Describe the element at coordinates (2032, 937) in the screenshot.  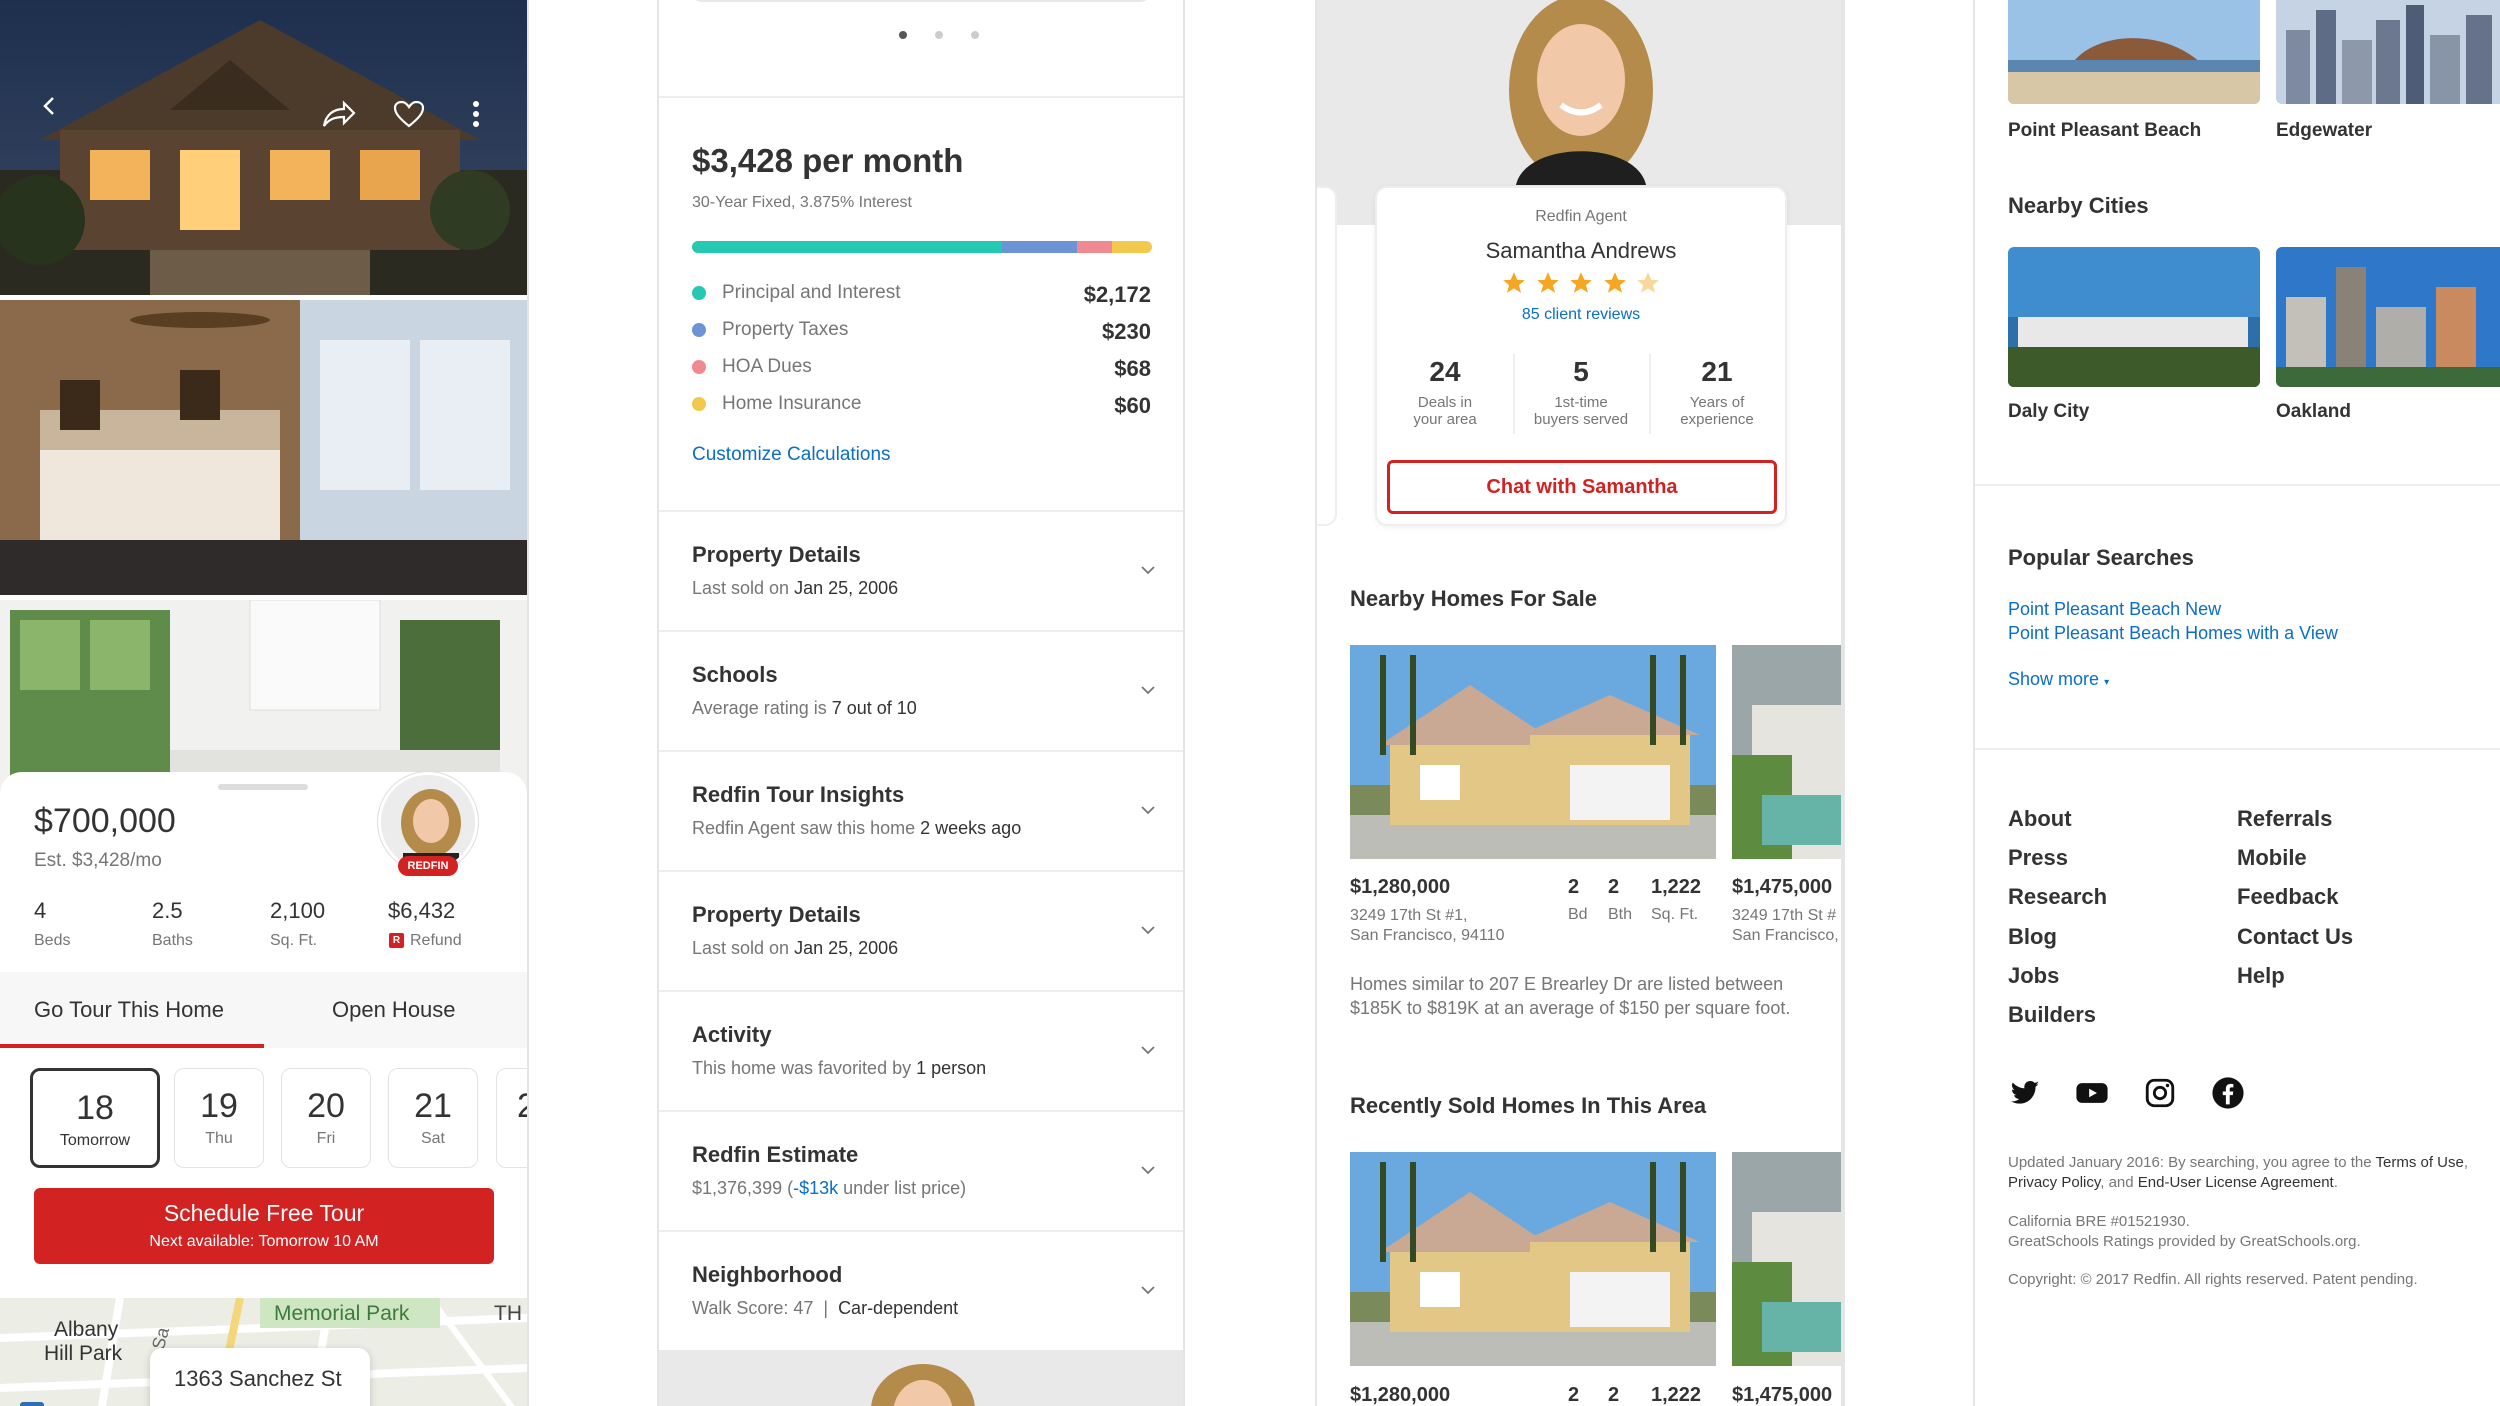
I see `footer-link-blog: Blog` at that location.